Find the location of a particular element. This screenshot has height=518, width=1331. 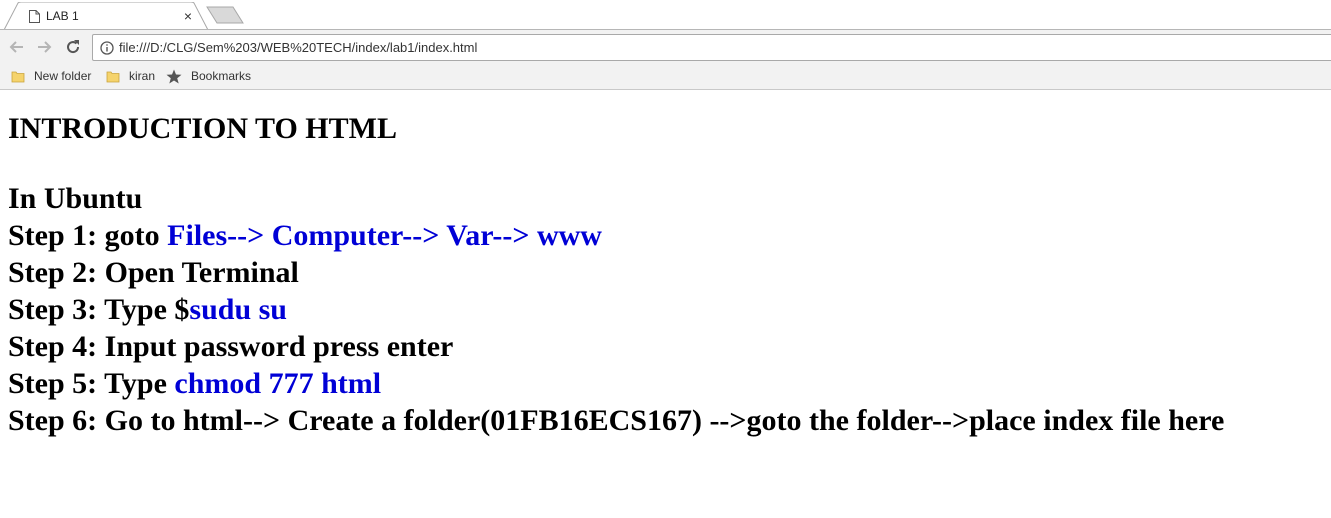

tab-title: LAB 1 is located at coordinates (62, 16).